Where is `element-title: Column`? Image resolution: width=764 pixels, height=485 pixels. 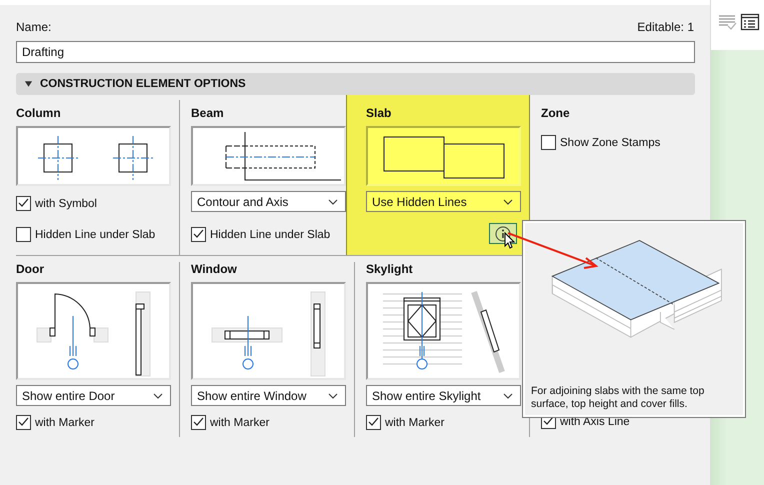 element-title: Column is located at coordinates (39, 113).